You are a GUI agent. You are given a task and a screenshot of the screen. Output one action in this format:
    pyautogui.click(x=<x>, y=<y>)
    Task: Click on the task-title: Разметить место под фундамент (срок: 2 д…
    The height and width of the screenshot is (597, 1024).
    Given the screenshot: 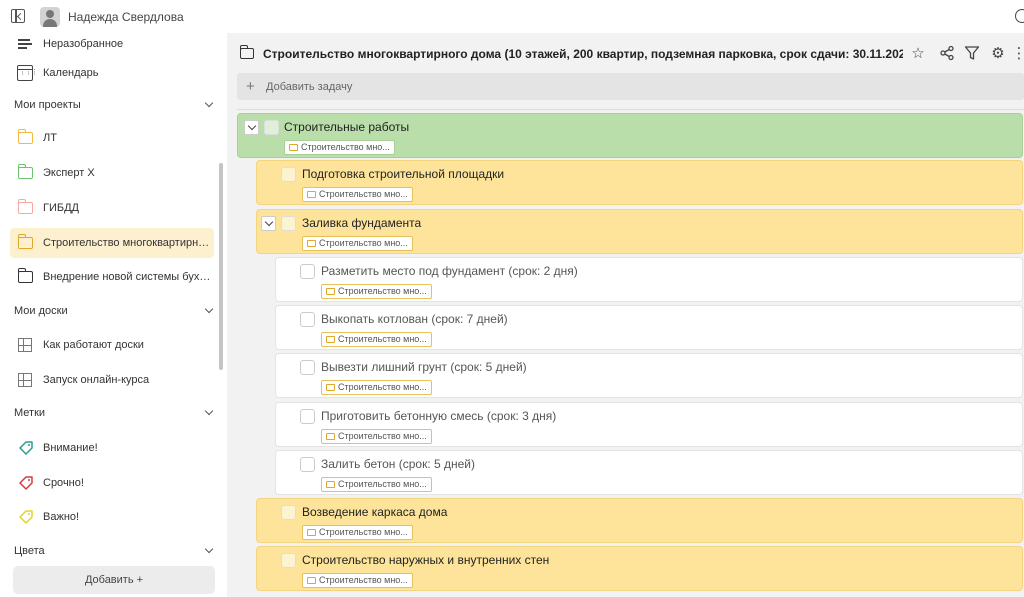 What is the action you would take?
    pyautogui.click(x=449, y=271)
    